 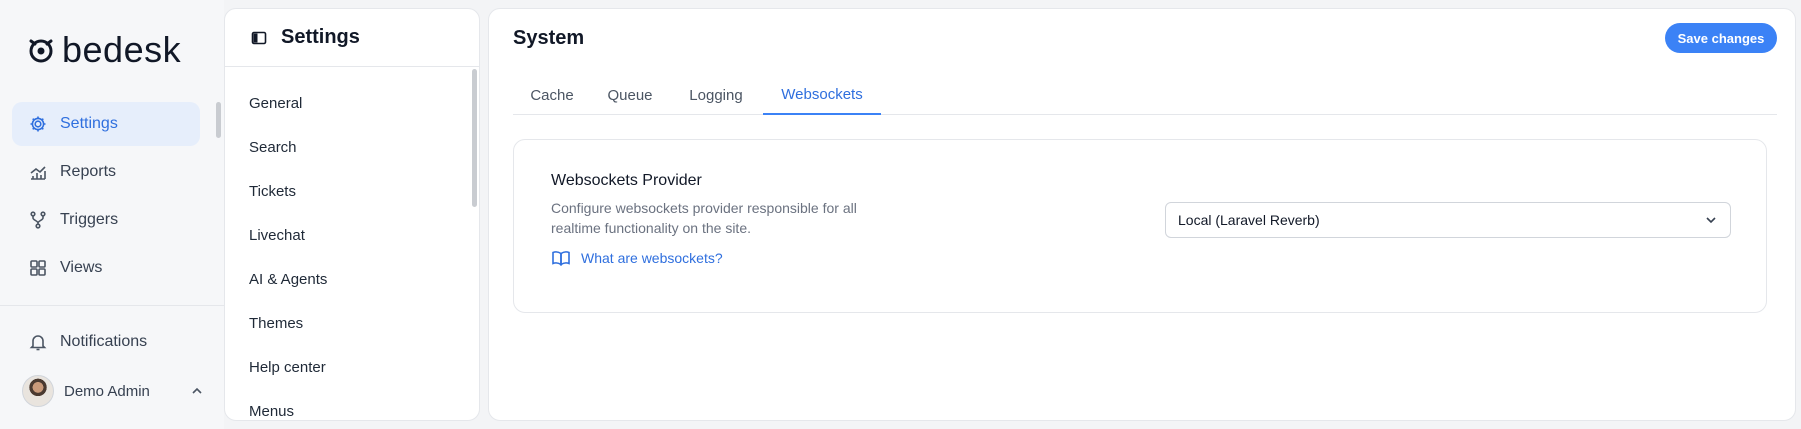 What do you see at coordinates (1249, 220) in the screenshot?
I see `select-value: Local (Laravel Reverb)` at bounding box center [1249, 220].